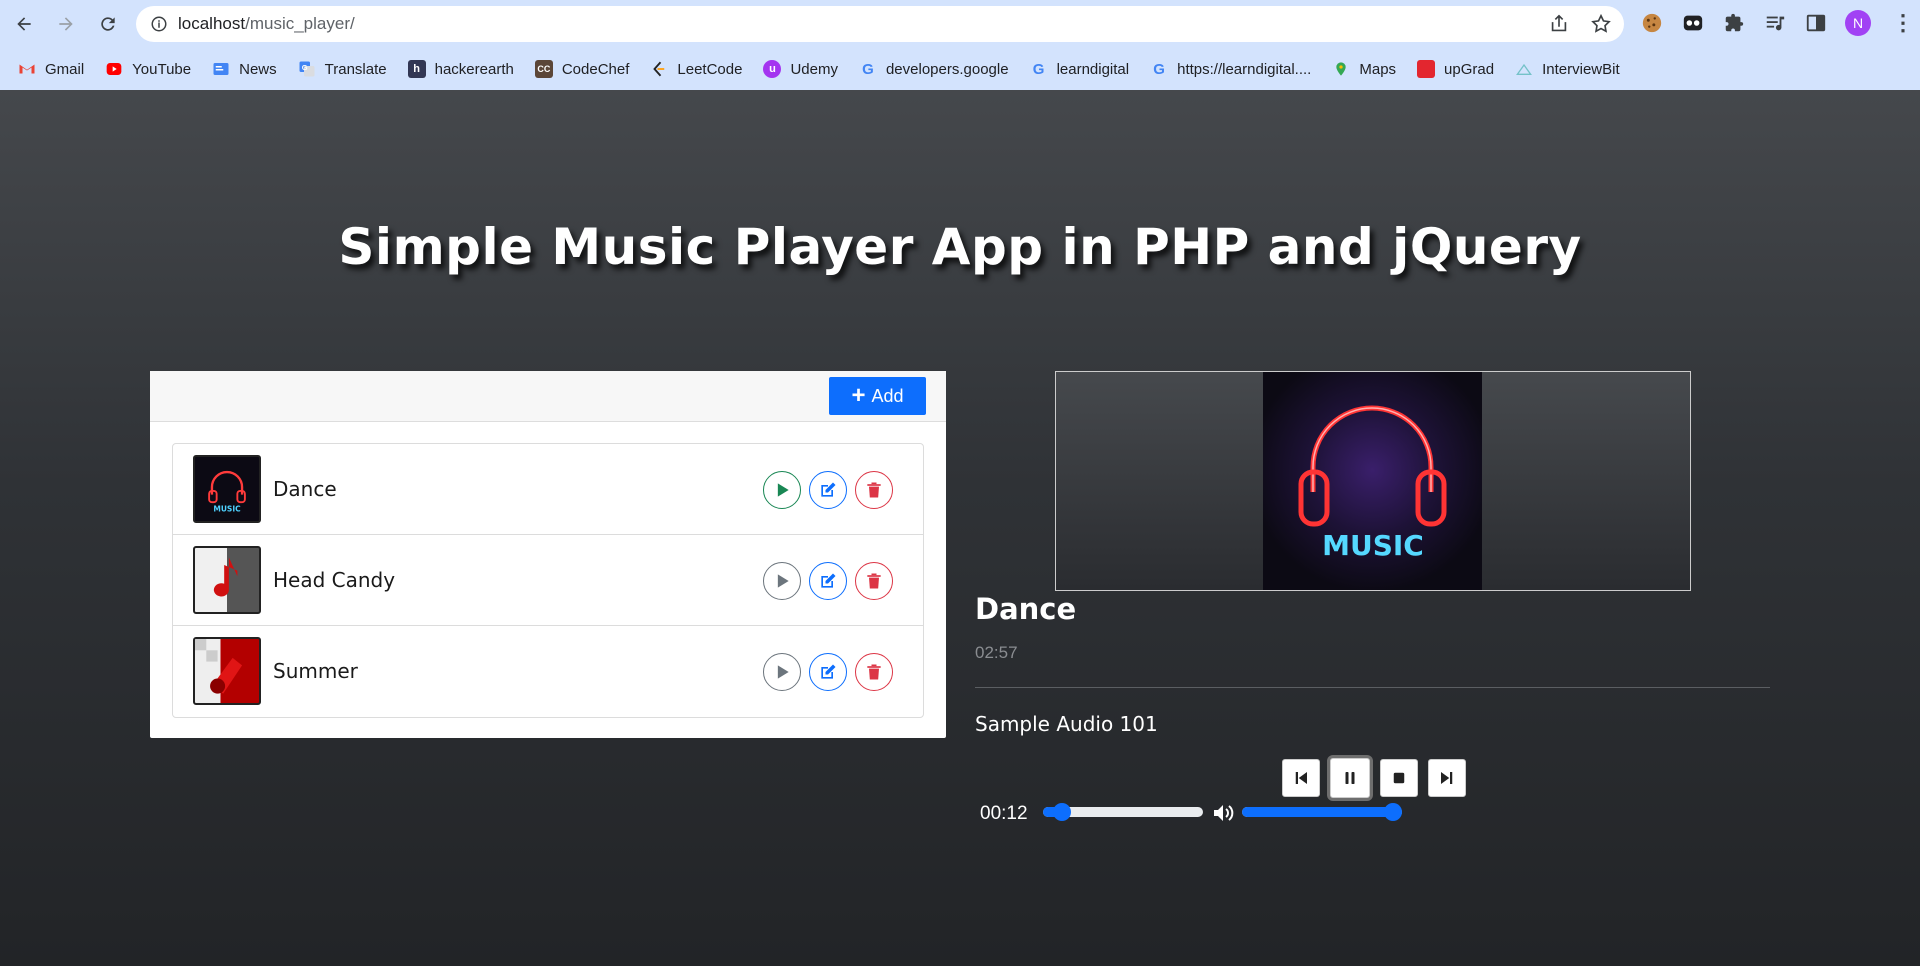 This screenshot has height=966, width=1920. Describe the element at coordinates (1341, 69) in the screenshot. I see `maps-icon` at that location.